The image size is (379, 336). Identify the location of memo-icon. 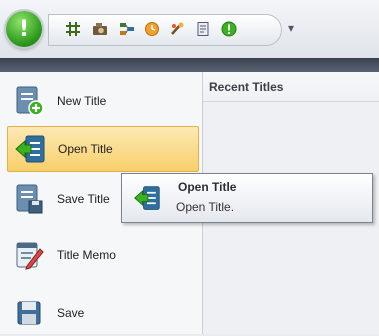
(203, 29).